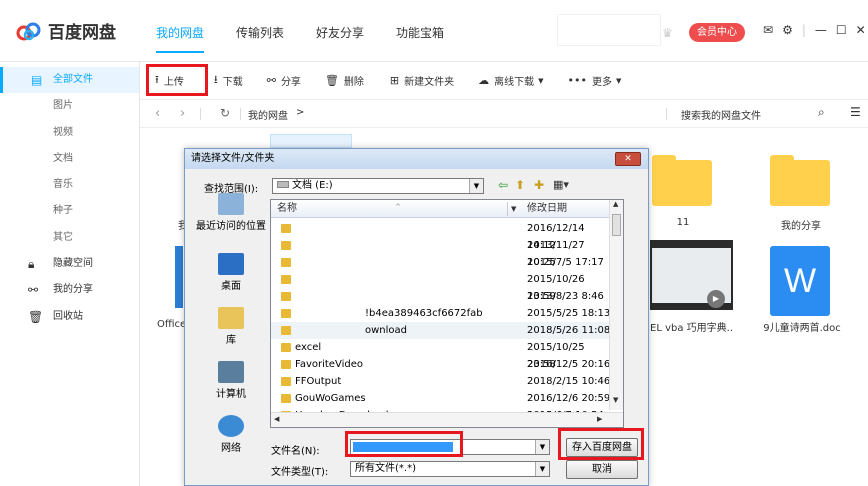 This screenshot has width=868, height=486. I want to click on sidebar-item-label: 视频, so click(63, 132).